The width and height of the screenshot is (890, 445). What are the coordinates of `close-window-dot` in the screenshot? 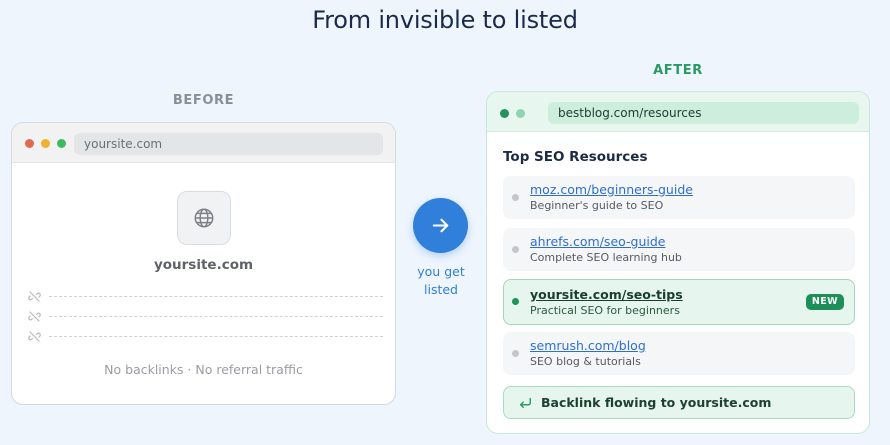 It's located at (29, 143).